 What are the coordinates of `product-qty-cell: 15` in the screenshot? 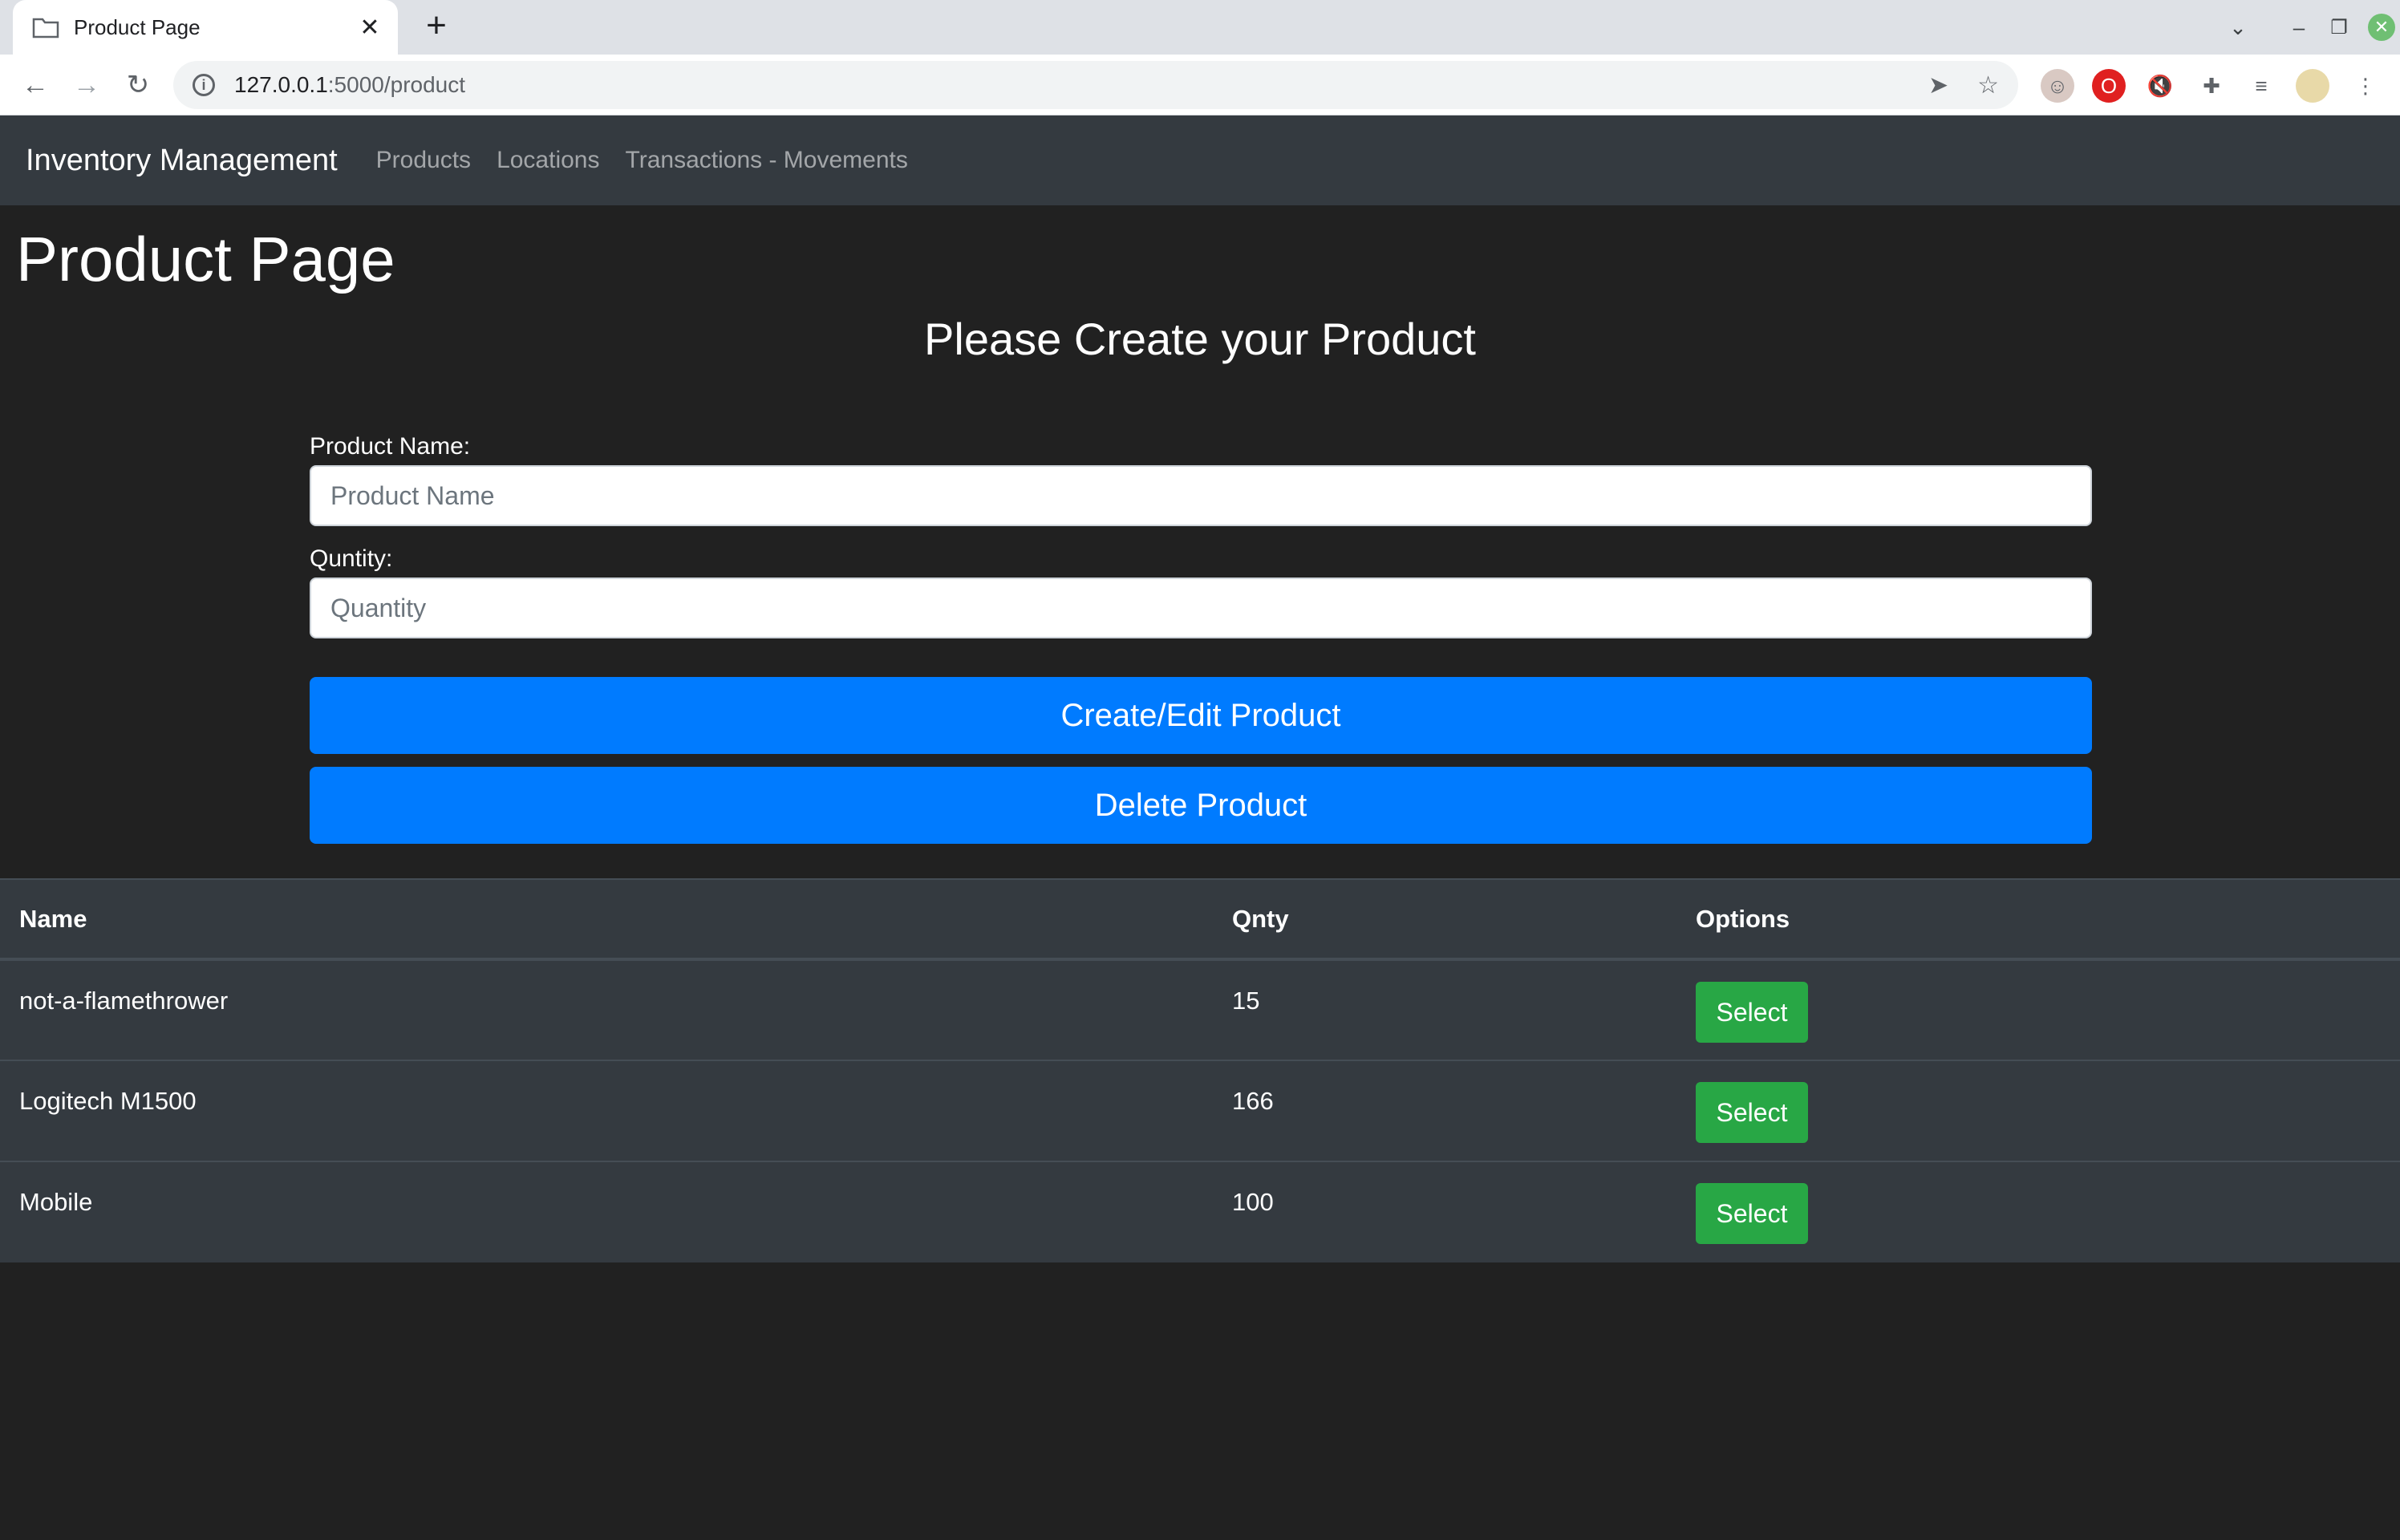 It's located at (1444, 1009).